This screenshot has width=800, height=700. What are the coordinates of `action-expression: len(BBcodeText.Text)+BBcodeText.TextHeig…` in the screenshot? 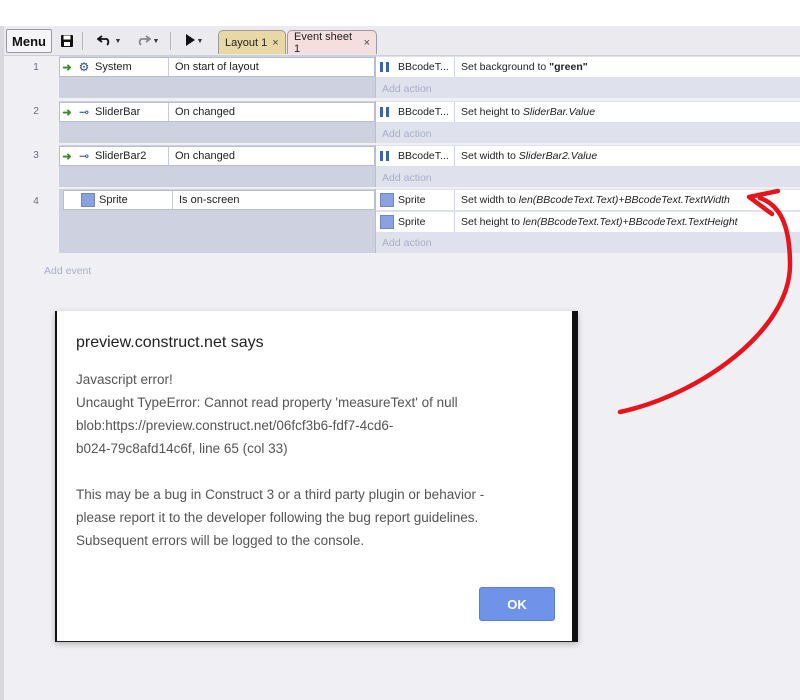 It's located at (630, 222).